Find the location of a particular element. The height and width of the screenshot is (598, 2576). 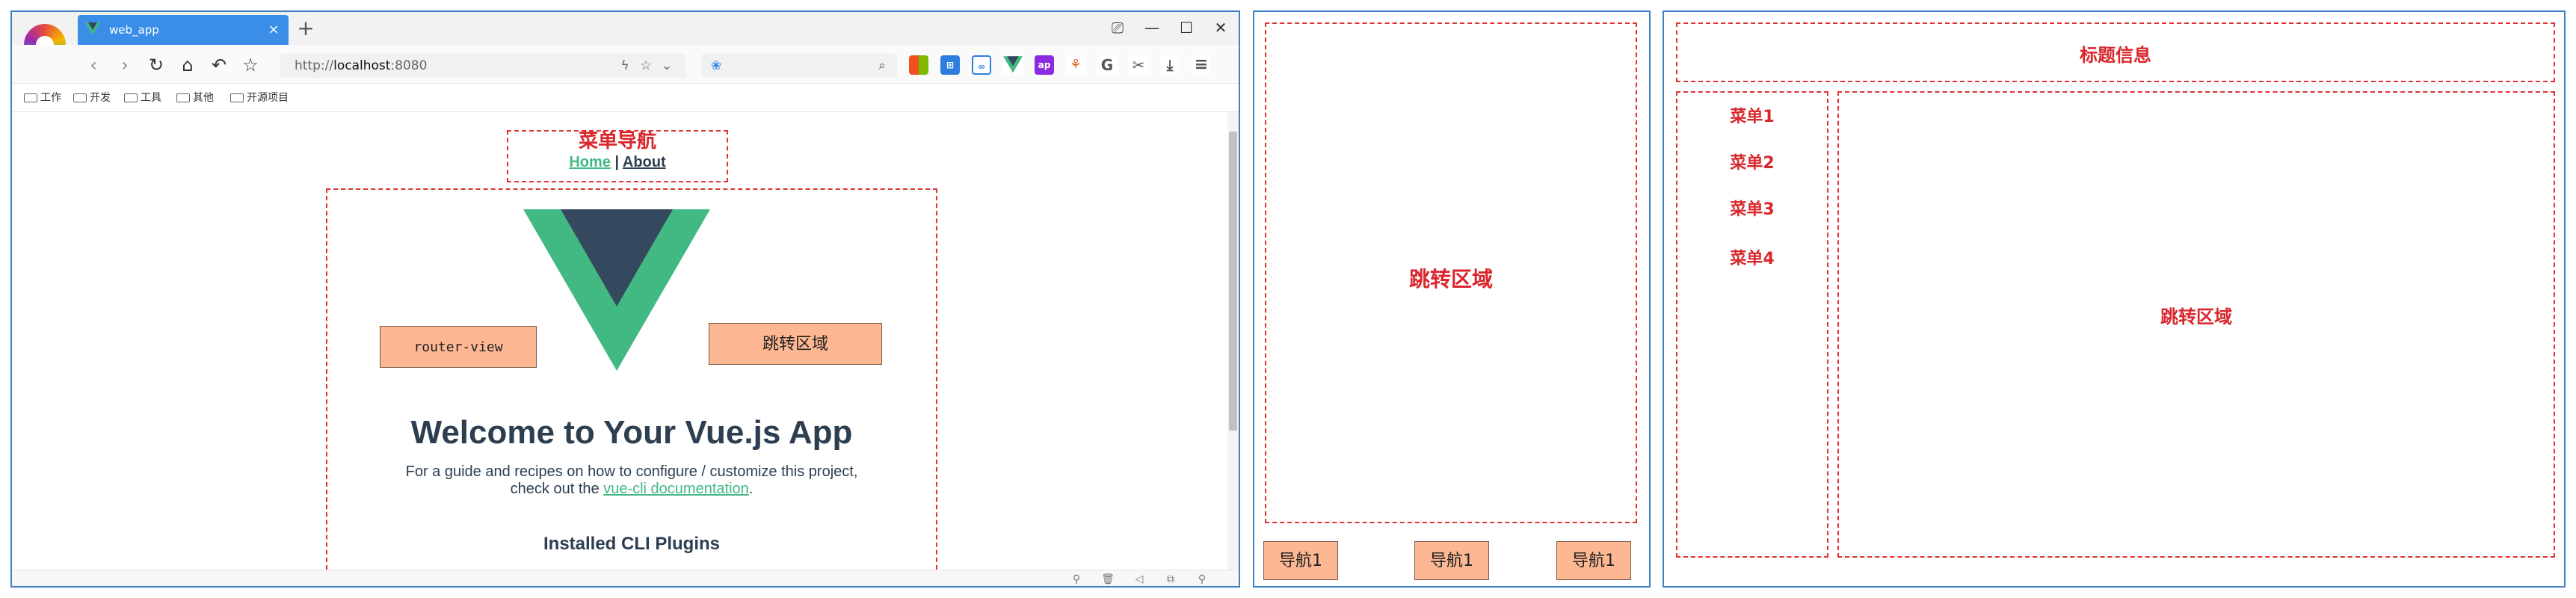

trash-icon: 🗑 is located at coordinates (1108, 578).